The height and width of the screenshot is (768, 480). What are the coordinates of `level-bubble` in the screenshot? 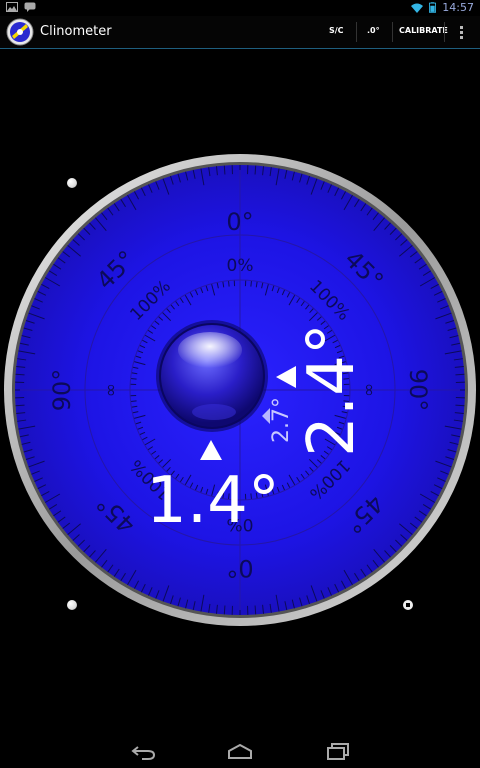 It's located at (212, 376).